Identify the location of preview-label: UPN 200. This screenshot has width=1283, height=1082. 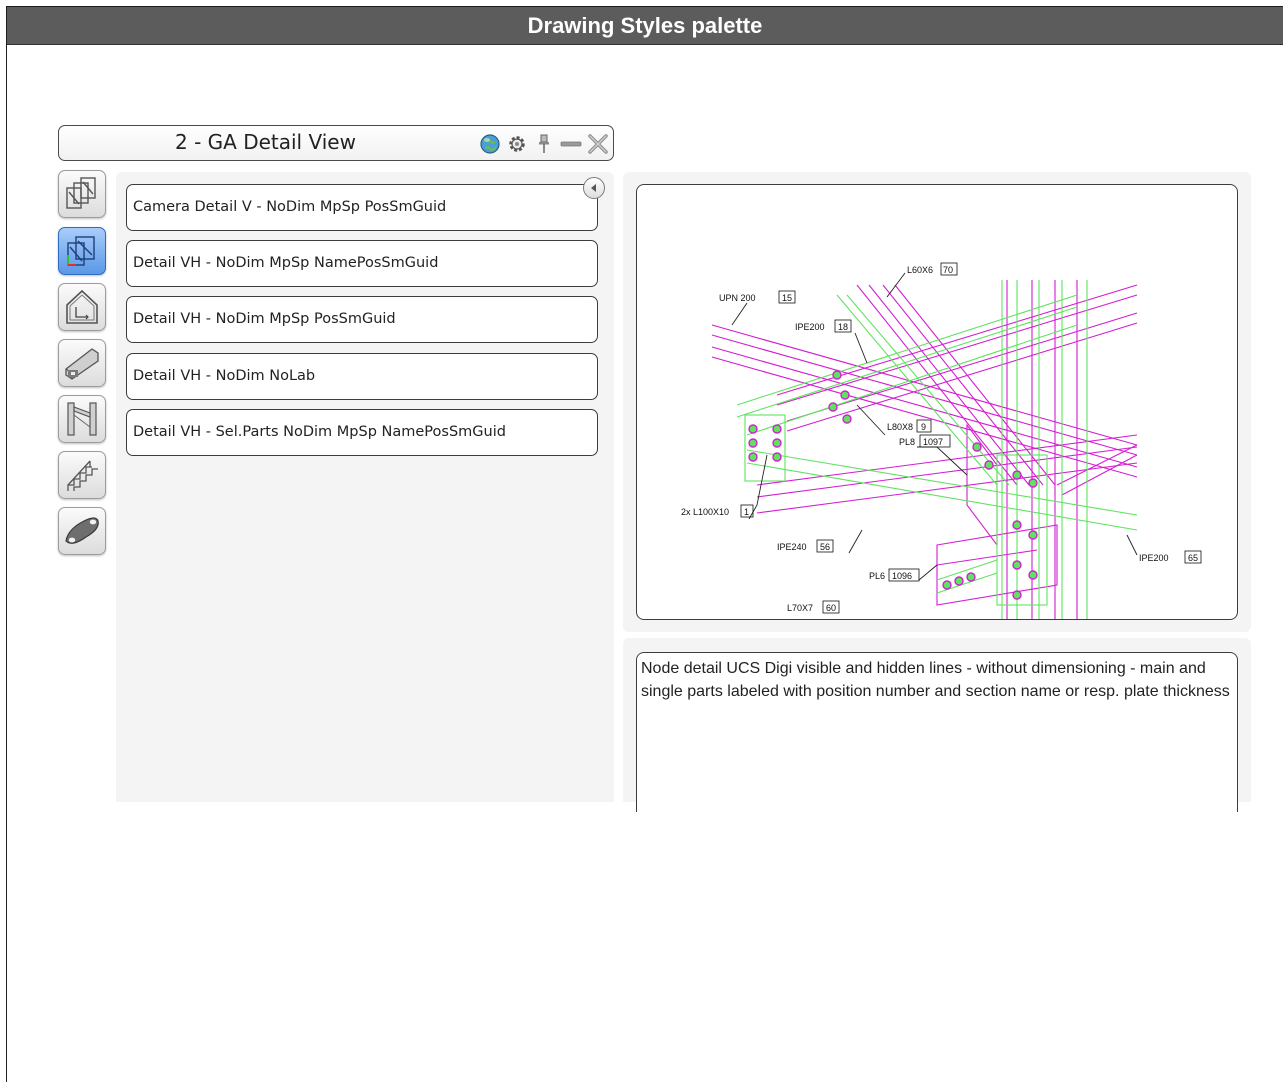
(737, 298).